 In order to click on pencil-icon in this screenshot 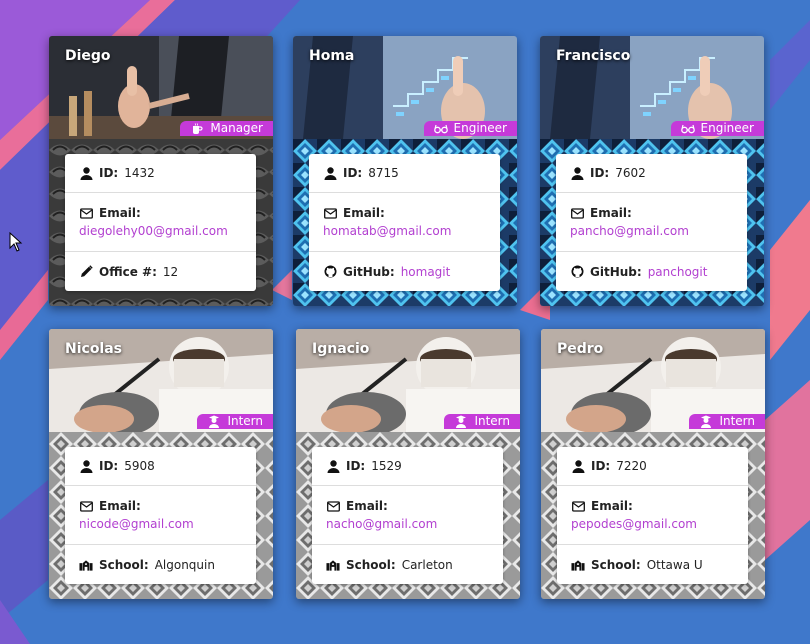, I will do `click(86, 271)`.